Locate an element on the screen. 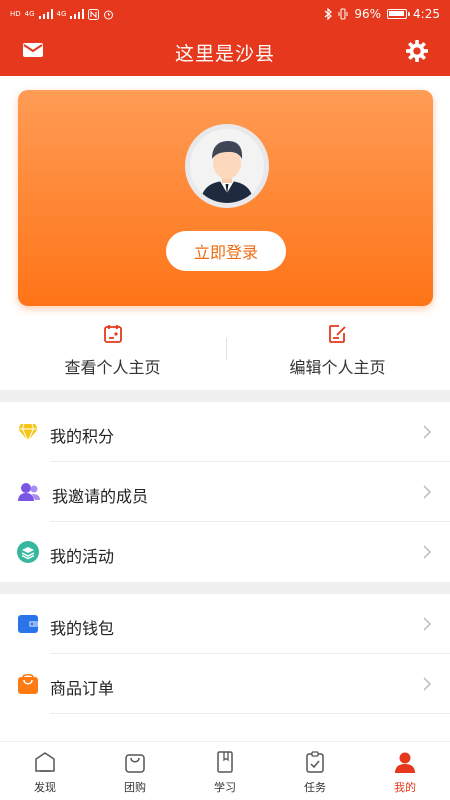 This screenshot has width=450, height=800. tab-label: 学习 is located at coordinates (225, 787).